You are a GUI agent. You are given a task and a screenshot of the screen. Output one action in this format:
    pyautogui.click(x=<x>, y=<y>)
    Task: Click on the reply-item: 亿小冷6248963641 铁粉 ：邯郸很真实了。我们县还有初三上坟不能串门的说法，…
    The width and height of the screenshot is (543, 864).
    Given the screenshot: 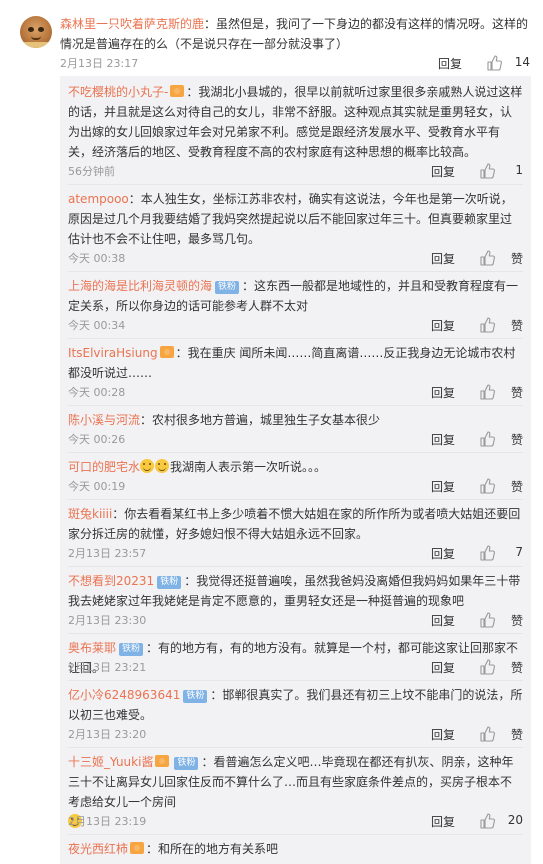 What is the action you would take?
    pyautogui.click(x=295, y=713)
    